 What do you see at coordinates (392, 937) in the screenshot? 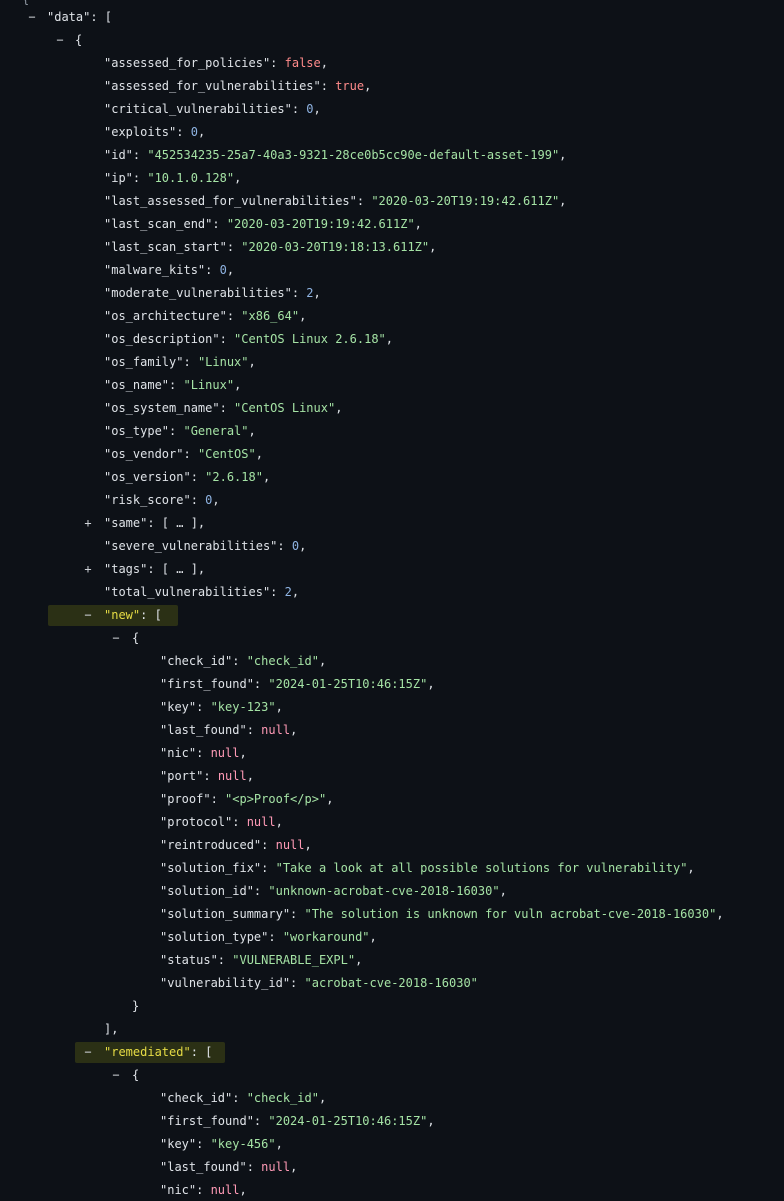
I see `json-line: "solution_type": "workaround",` at bounding box center [392, 937].